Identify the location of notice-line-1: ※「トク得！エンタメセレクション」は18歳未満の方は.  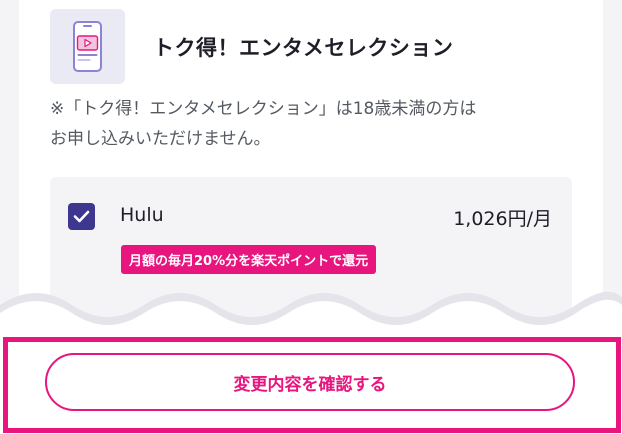
(263, 109).